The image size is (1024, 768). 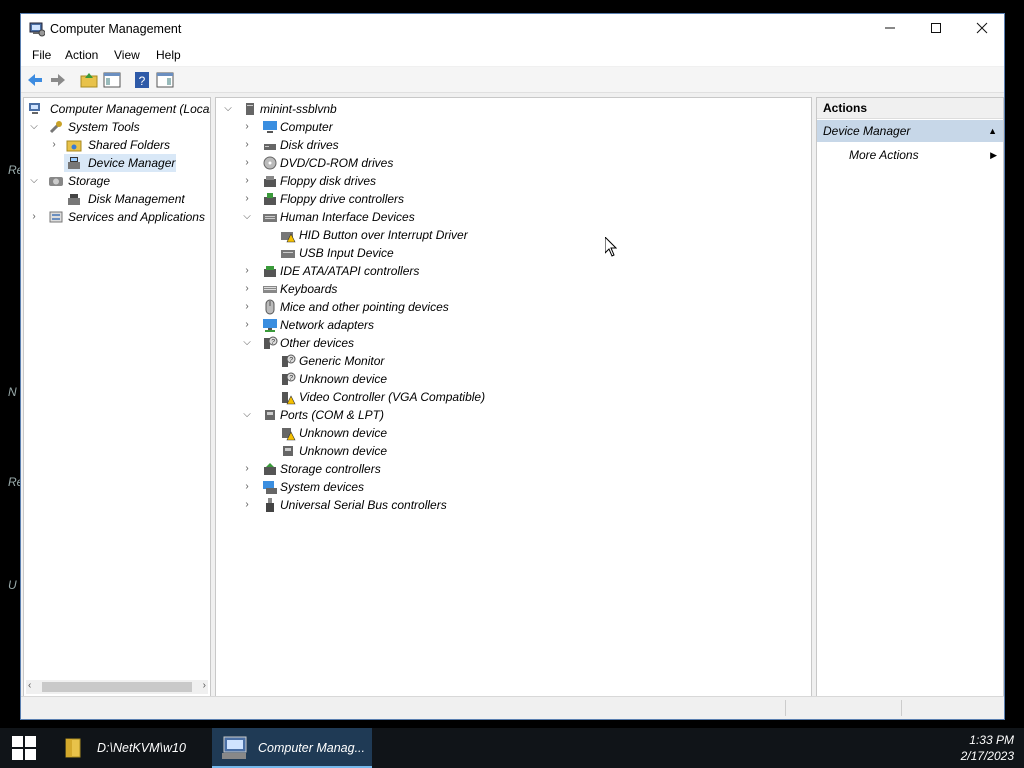 What do you see at coordinates (73, 748) in the screenshot?
I see `folder-icon` at bounding box center [73, 748].